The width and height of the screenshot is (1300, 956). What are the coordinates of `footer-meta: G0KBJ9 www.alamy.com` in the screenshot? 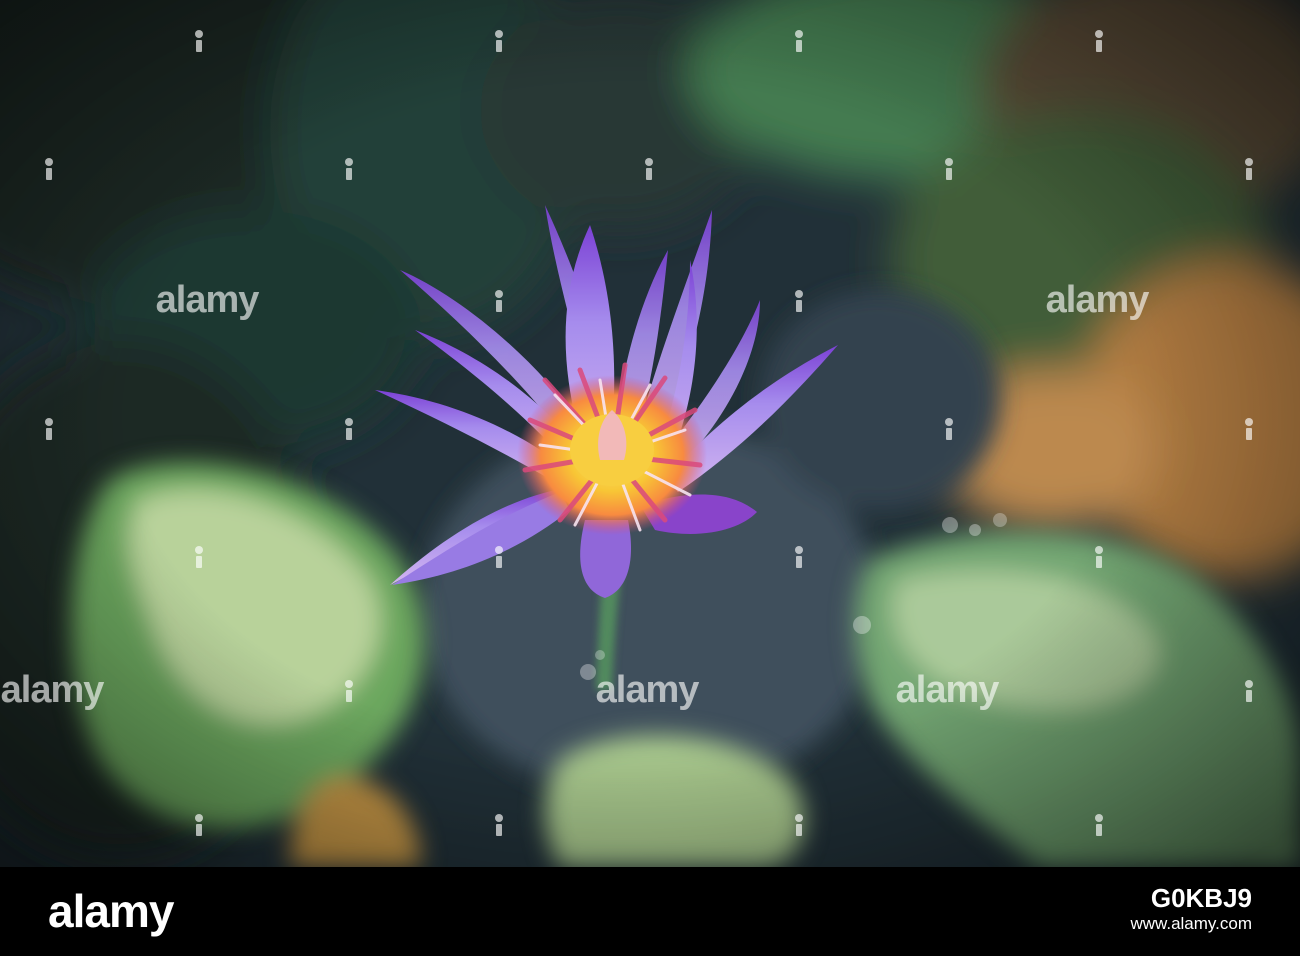 It's located at (1191, 909).